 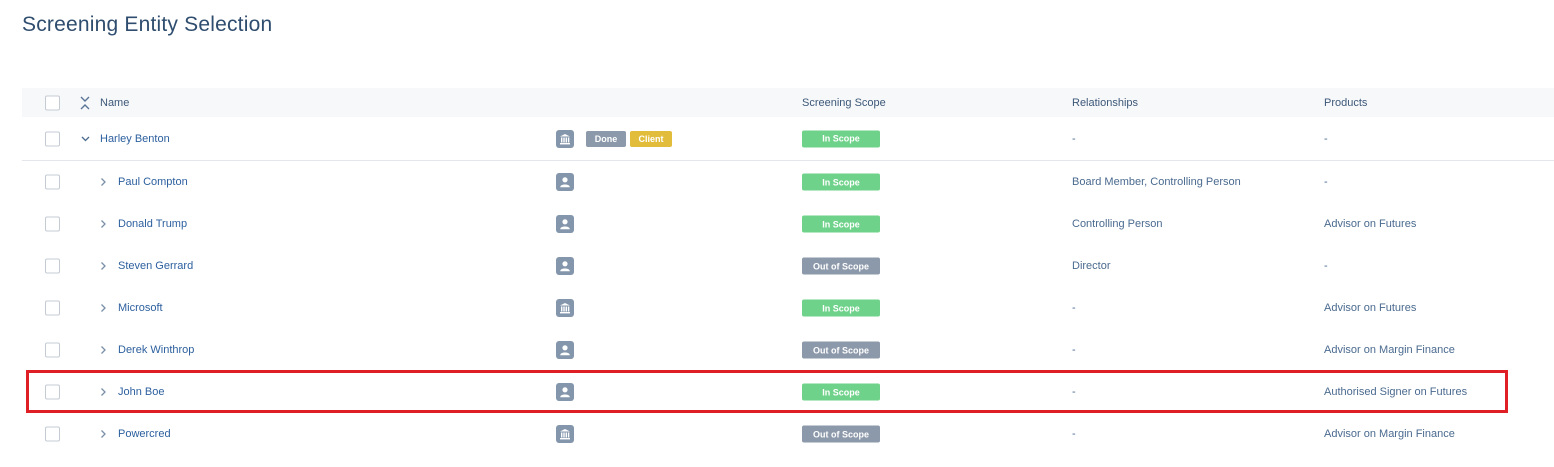 I want to click on entity-name-link: Steven Gerrard, so click(x=155, y=266).